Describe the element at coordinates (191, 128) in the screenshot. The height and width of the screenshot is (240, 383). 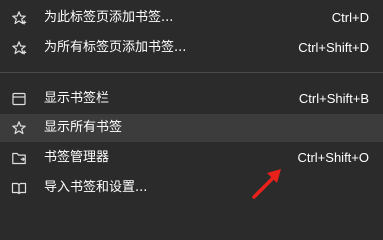
I see `menu-item-show-all-bookmarks: 显示所有书签` at that location.